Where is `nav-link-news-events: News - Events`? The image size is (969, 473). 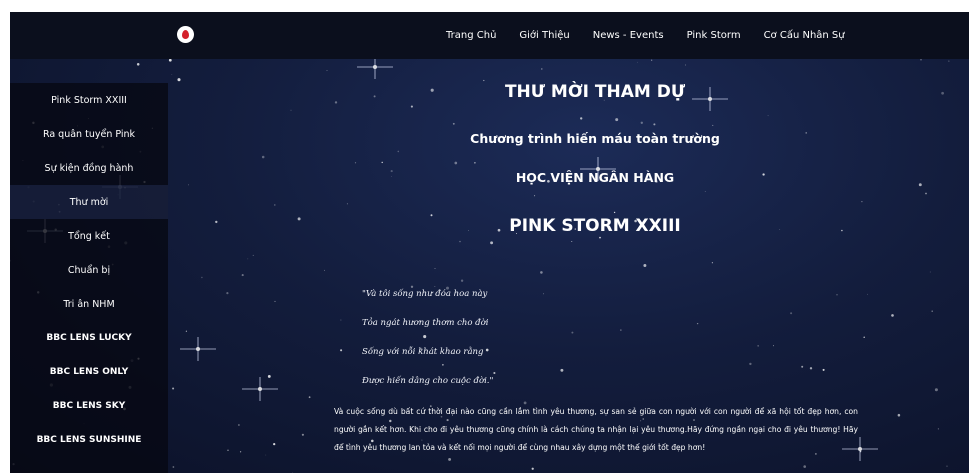 nav-link-news-events: News - Events is located at coordinates (628, 35).